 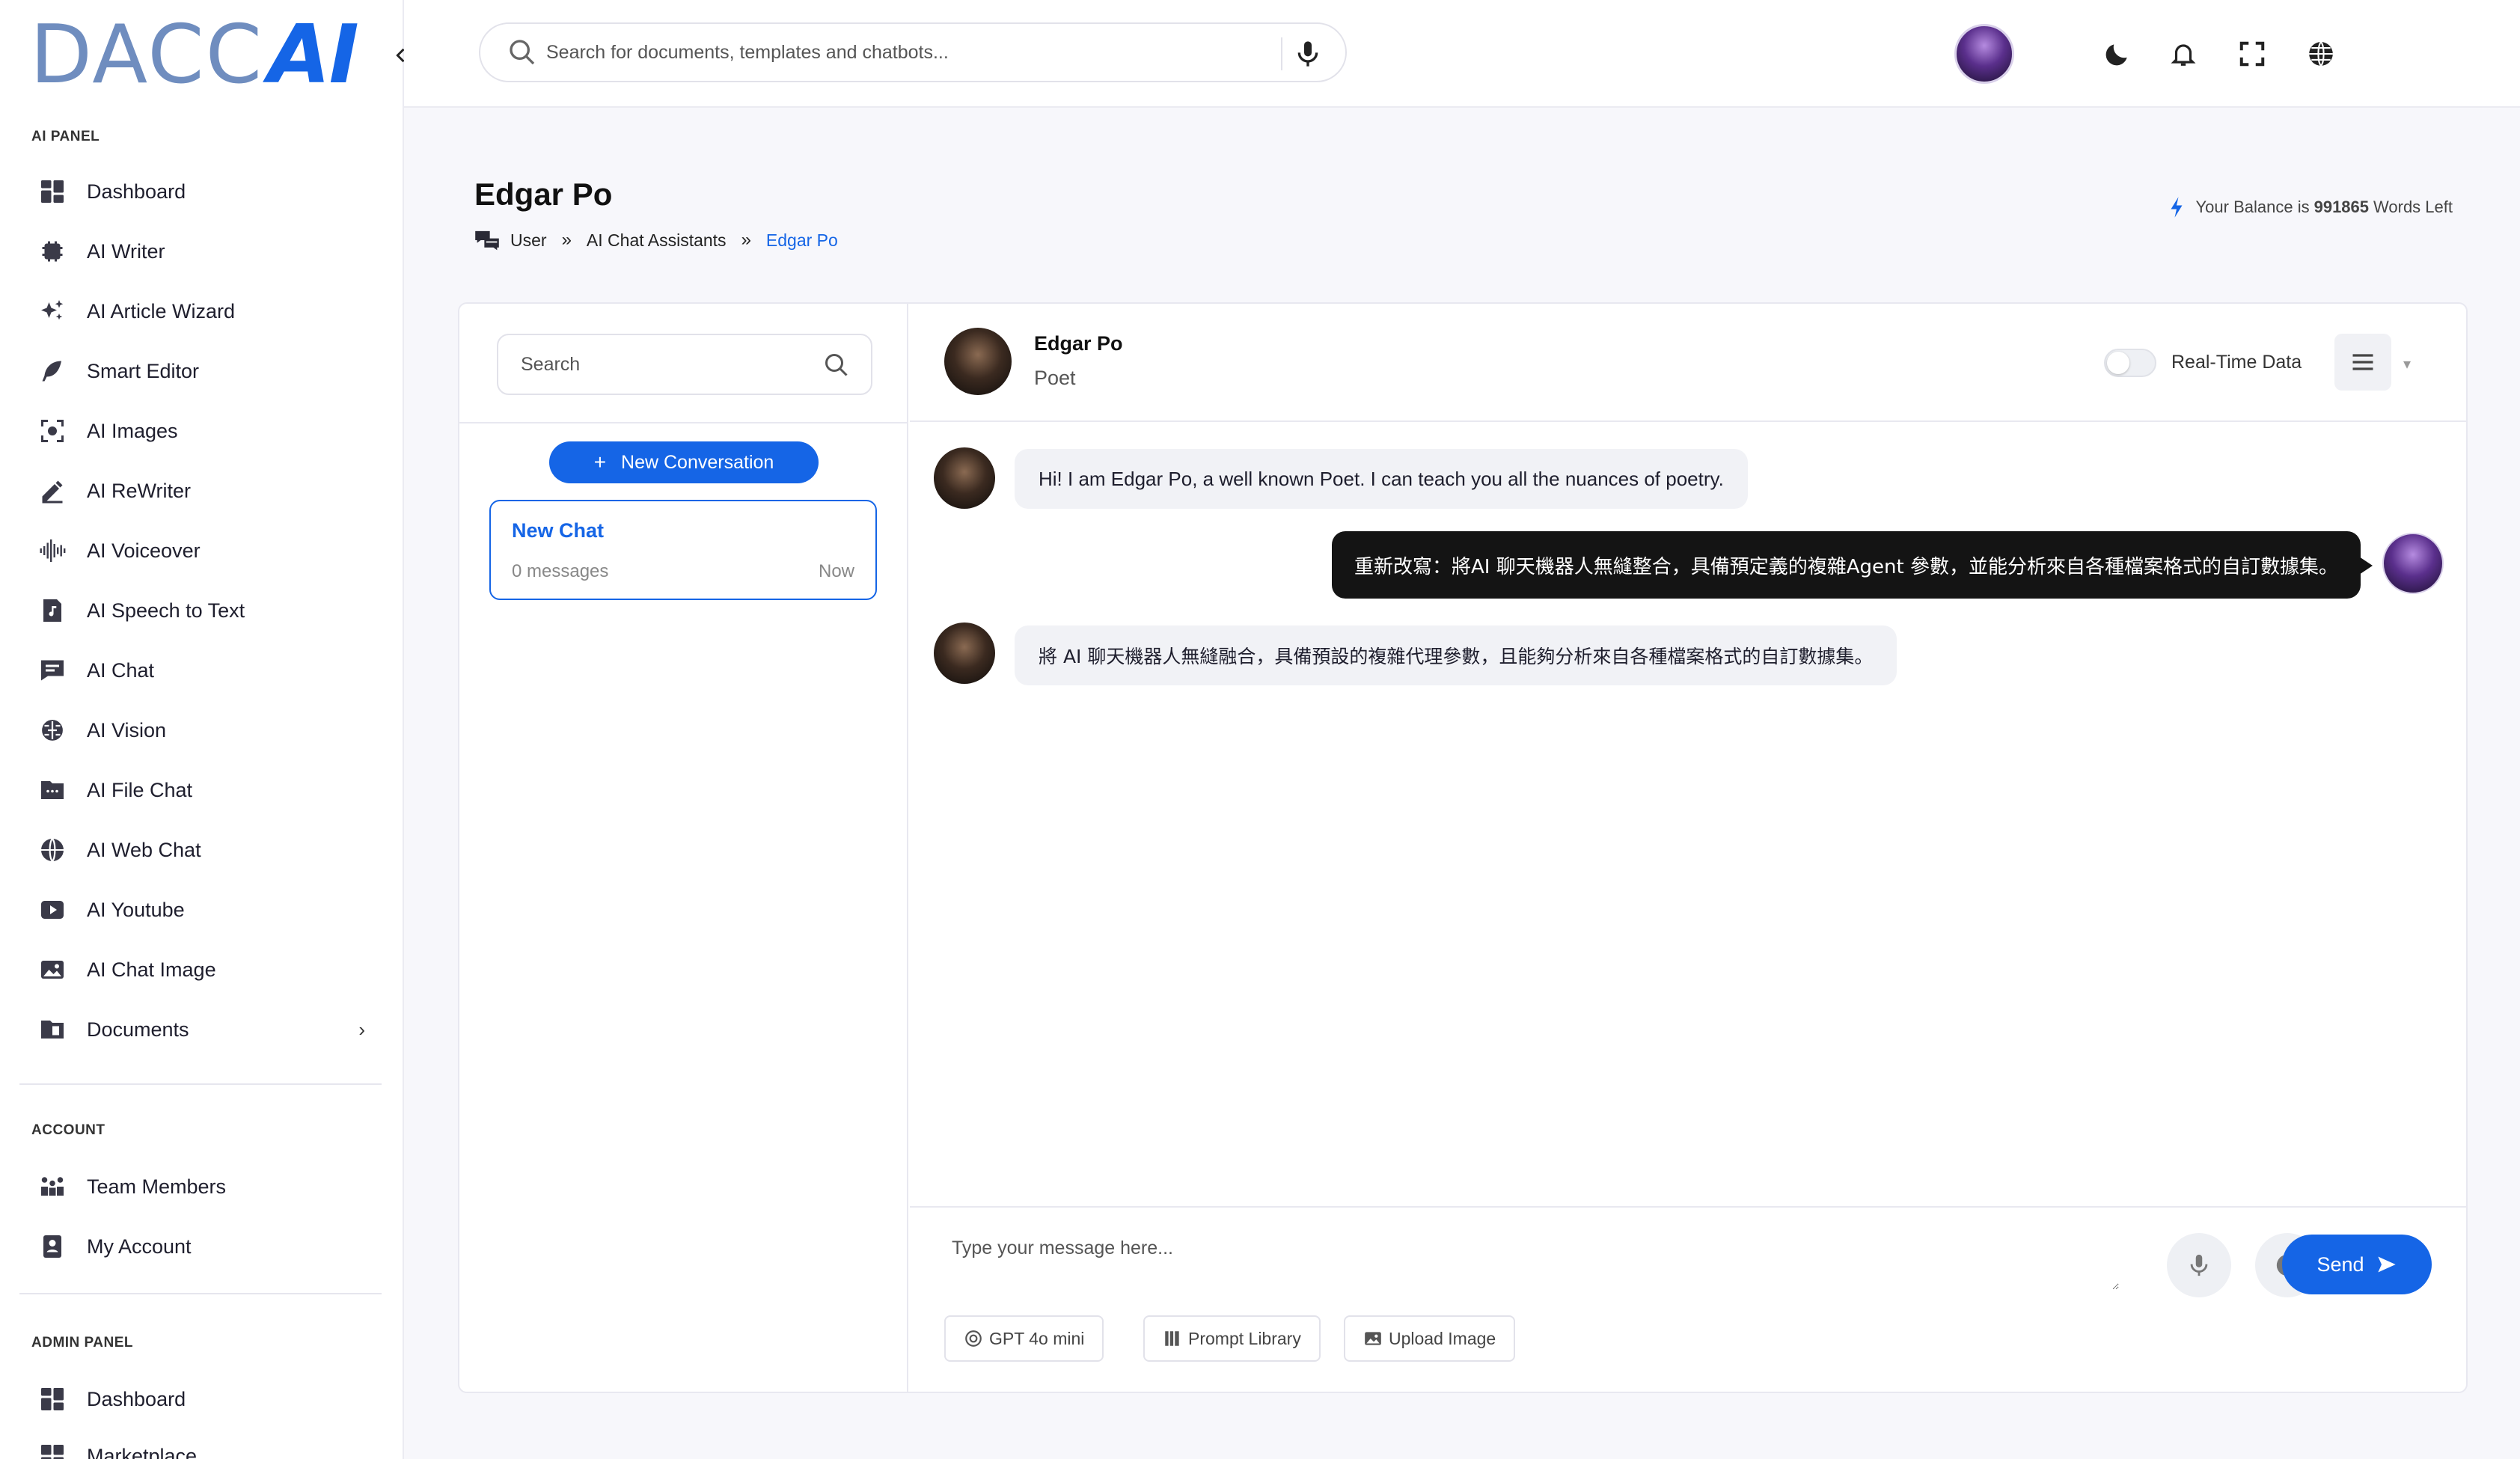 What do you see at coordinates (208, 371) in the screenshot?
I see `sidebar-item-smart-editor: Smart Editor` at bounding box center [208, 371].